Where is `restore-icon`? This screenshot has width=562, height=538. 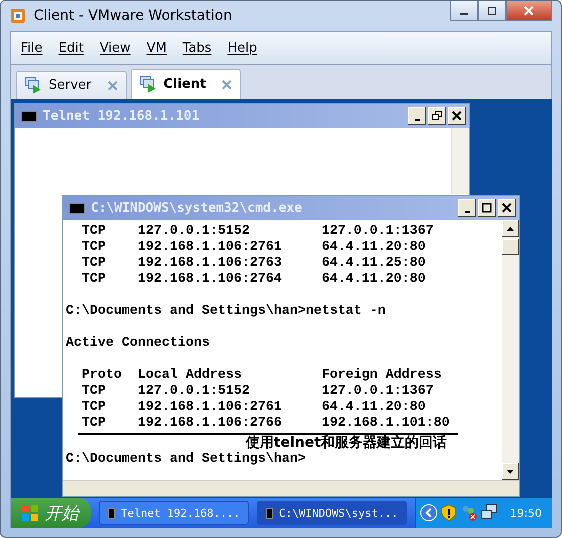 restore-icon is located at coordinates (437, 116).